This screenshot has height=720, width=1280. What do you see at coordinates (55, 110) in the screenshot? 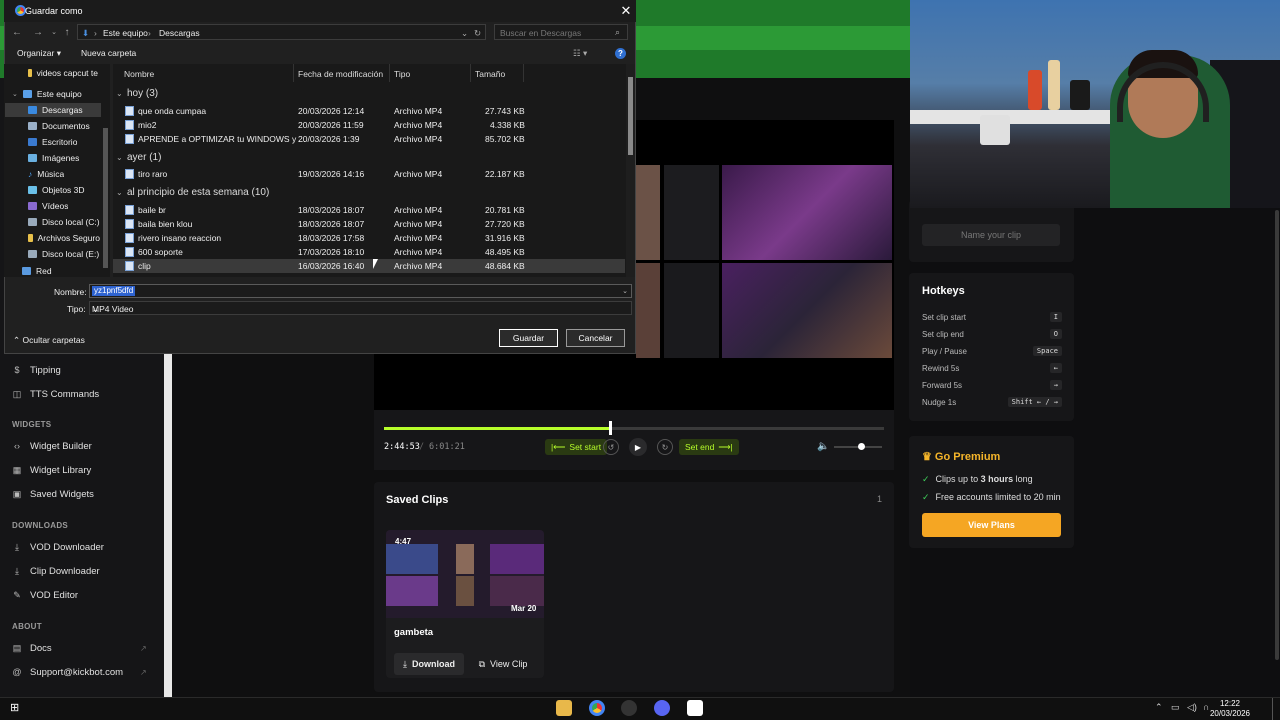
I see `nav-item-descargas: Descargas` at bounding box center [55, 110].